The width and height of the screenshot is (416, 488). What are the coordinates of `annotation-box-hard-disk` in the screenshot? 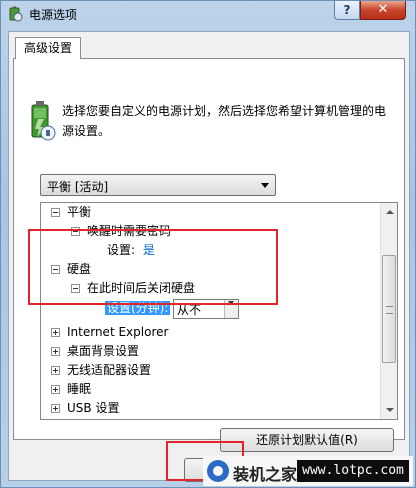 It's located at (153, 267).